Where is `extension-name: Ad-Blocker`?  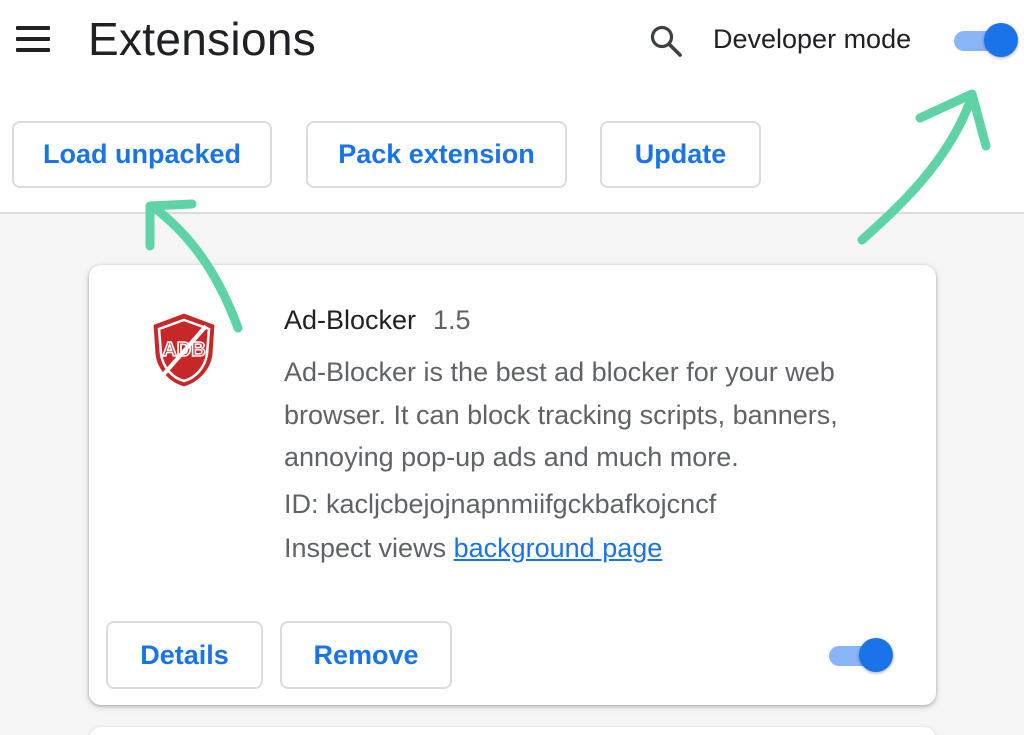 extension-name: Ad-Blocker is located at coordinates (350, 320).